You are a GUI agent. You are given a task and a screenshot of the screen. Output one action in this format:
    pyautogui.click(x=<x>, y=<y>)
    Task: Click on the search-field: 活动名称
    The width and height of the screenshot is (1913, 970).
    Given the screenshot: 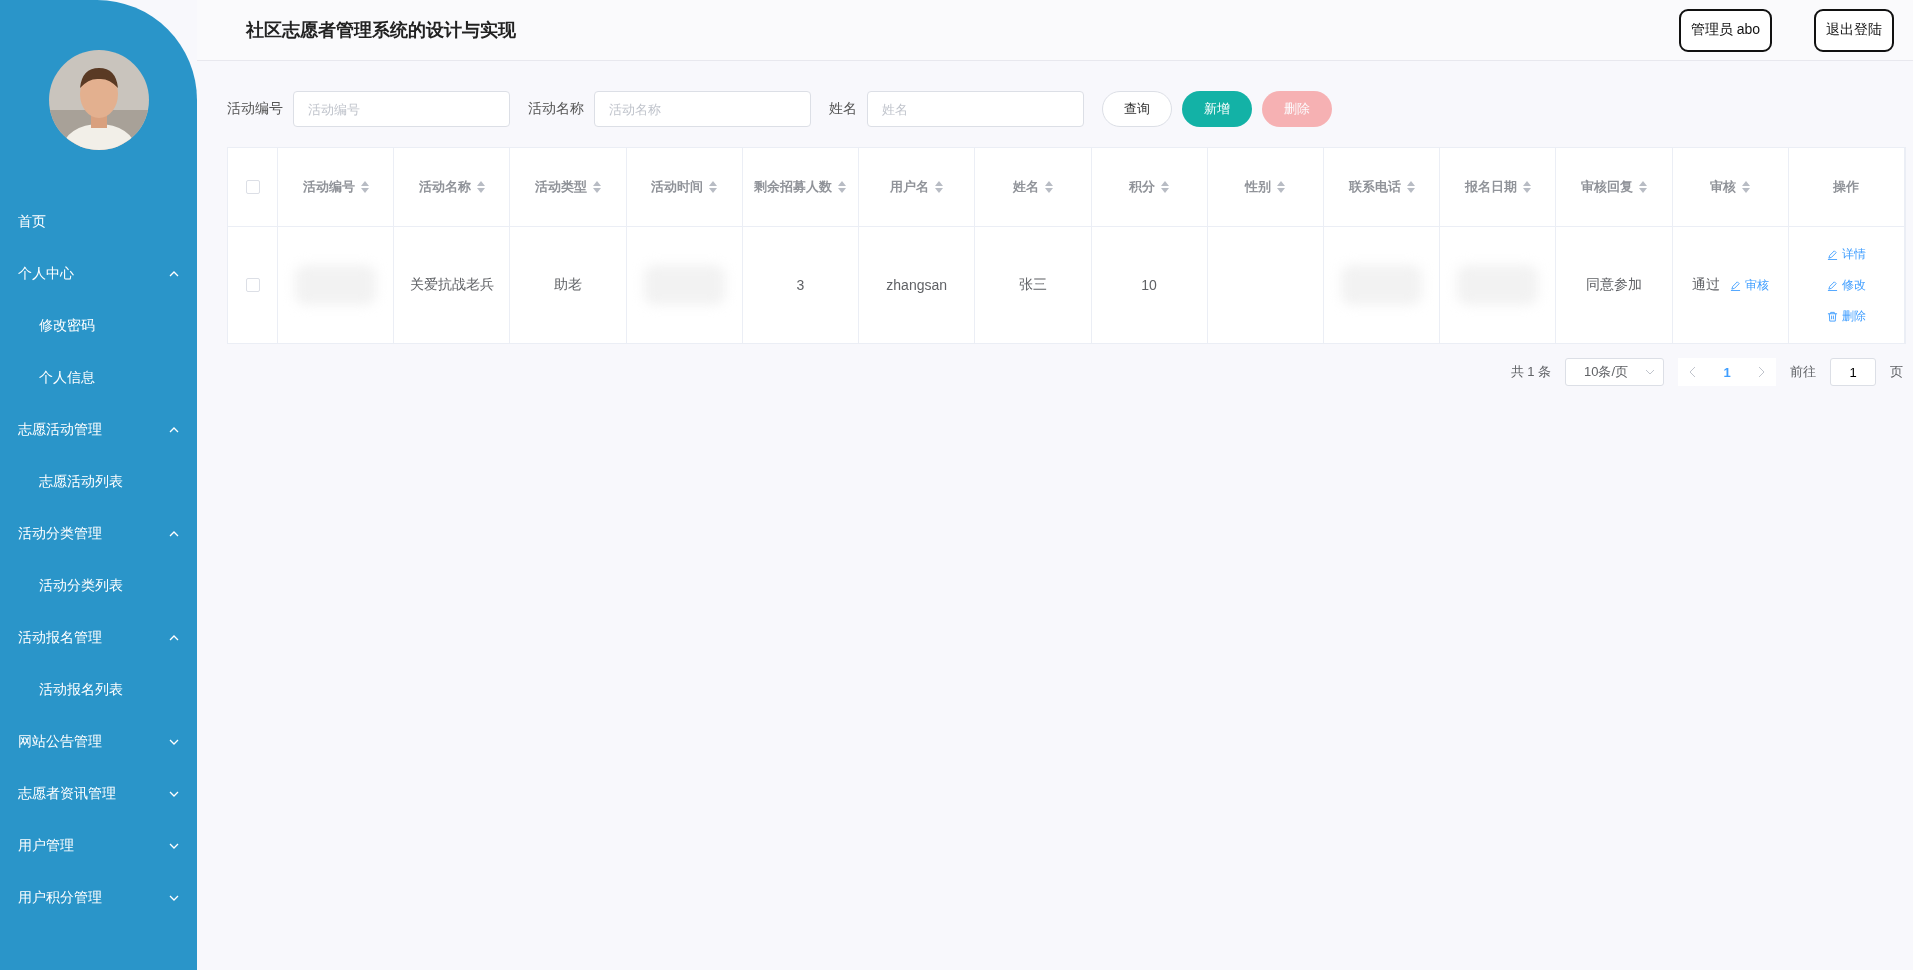 What is the action you would take?
    pyautogui.click(x=702, y=109)
    